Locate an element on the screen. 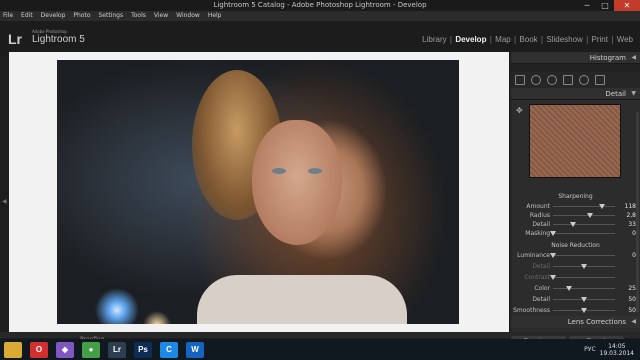 Image resolution: width=640 pixels, height=360 pixels. system-tray: РУС 14:05 19.03.2014 is located at coordinates (609, 349).